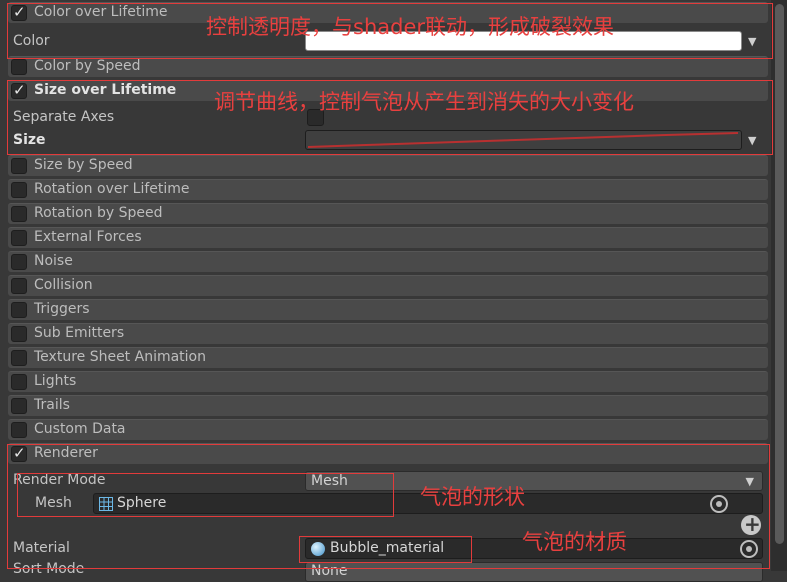 The height and width of the screenshot is (582, 787). I want to click on module-color-by-speed: Color by Speed, so click(388, 66).